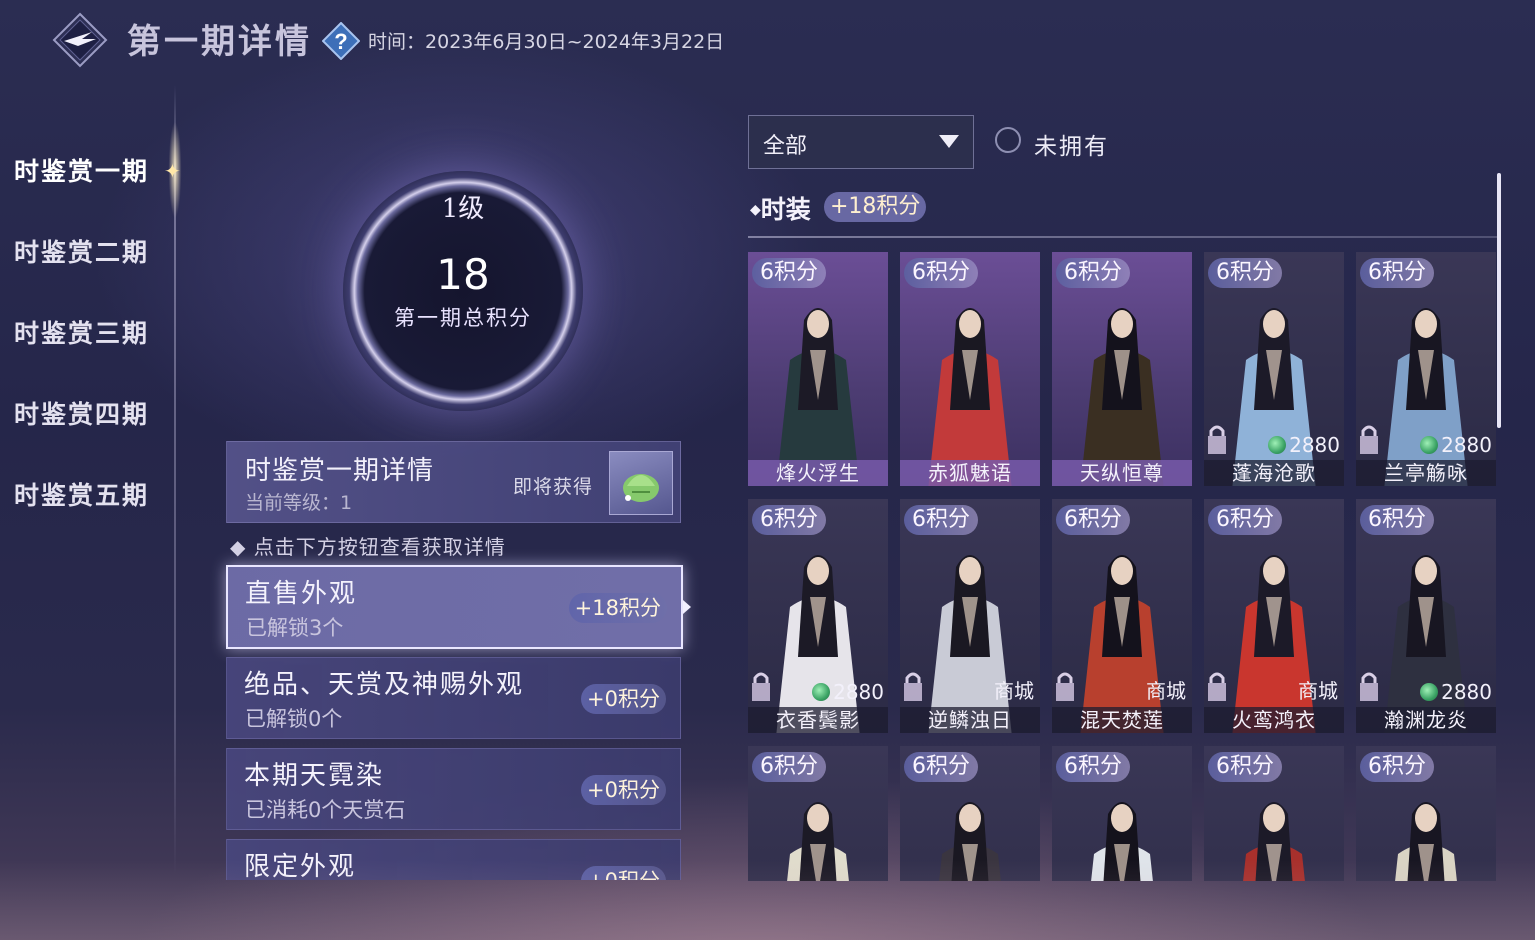 The image size is (1535, 940). I want to click on costume-name: 衣香鬓影, so click(818, 720).